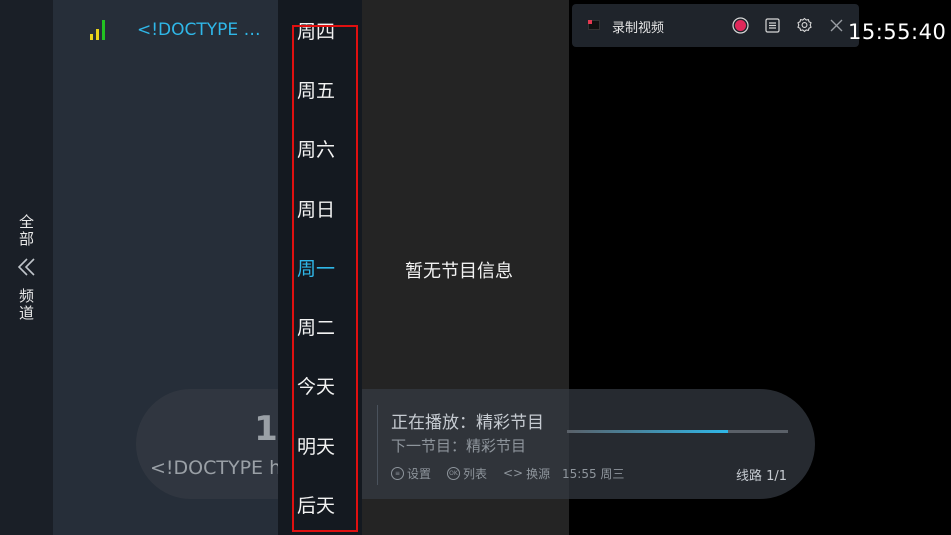 The height and width of the screenshot is (535, 951). What do you see at coordinates (97, 30) in the screenshot?
I see `signal-strength-icon` at bounding box center [97, 30].